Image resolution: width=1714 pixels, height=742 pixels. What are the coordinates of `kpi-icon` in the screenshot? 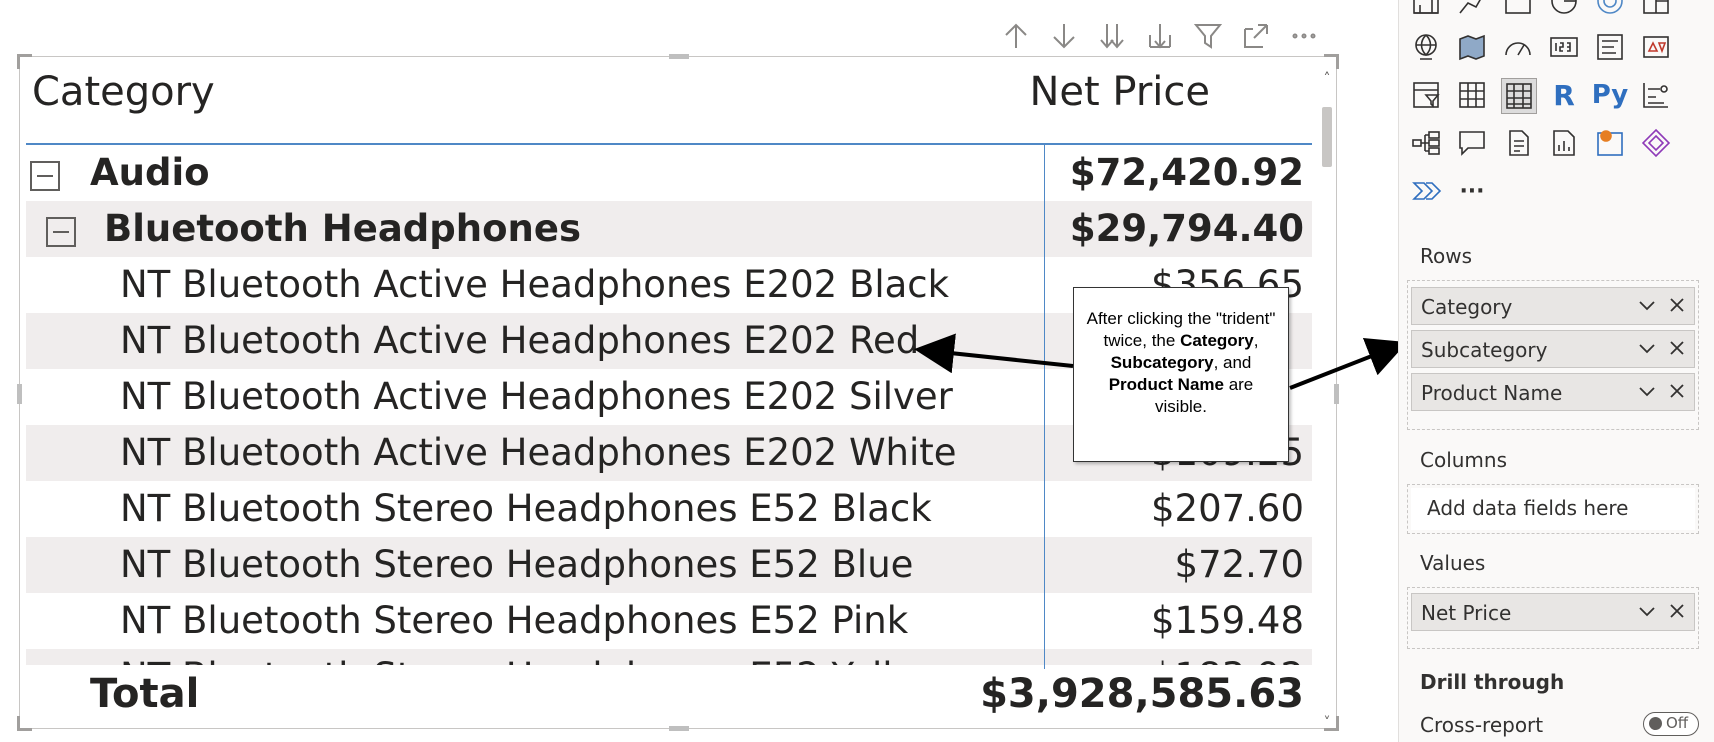 It's located at (1656, 47).